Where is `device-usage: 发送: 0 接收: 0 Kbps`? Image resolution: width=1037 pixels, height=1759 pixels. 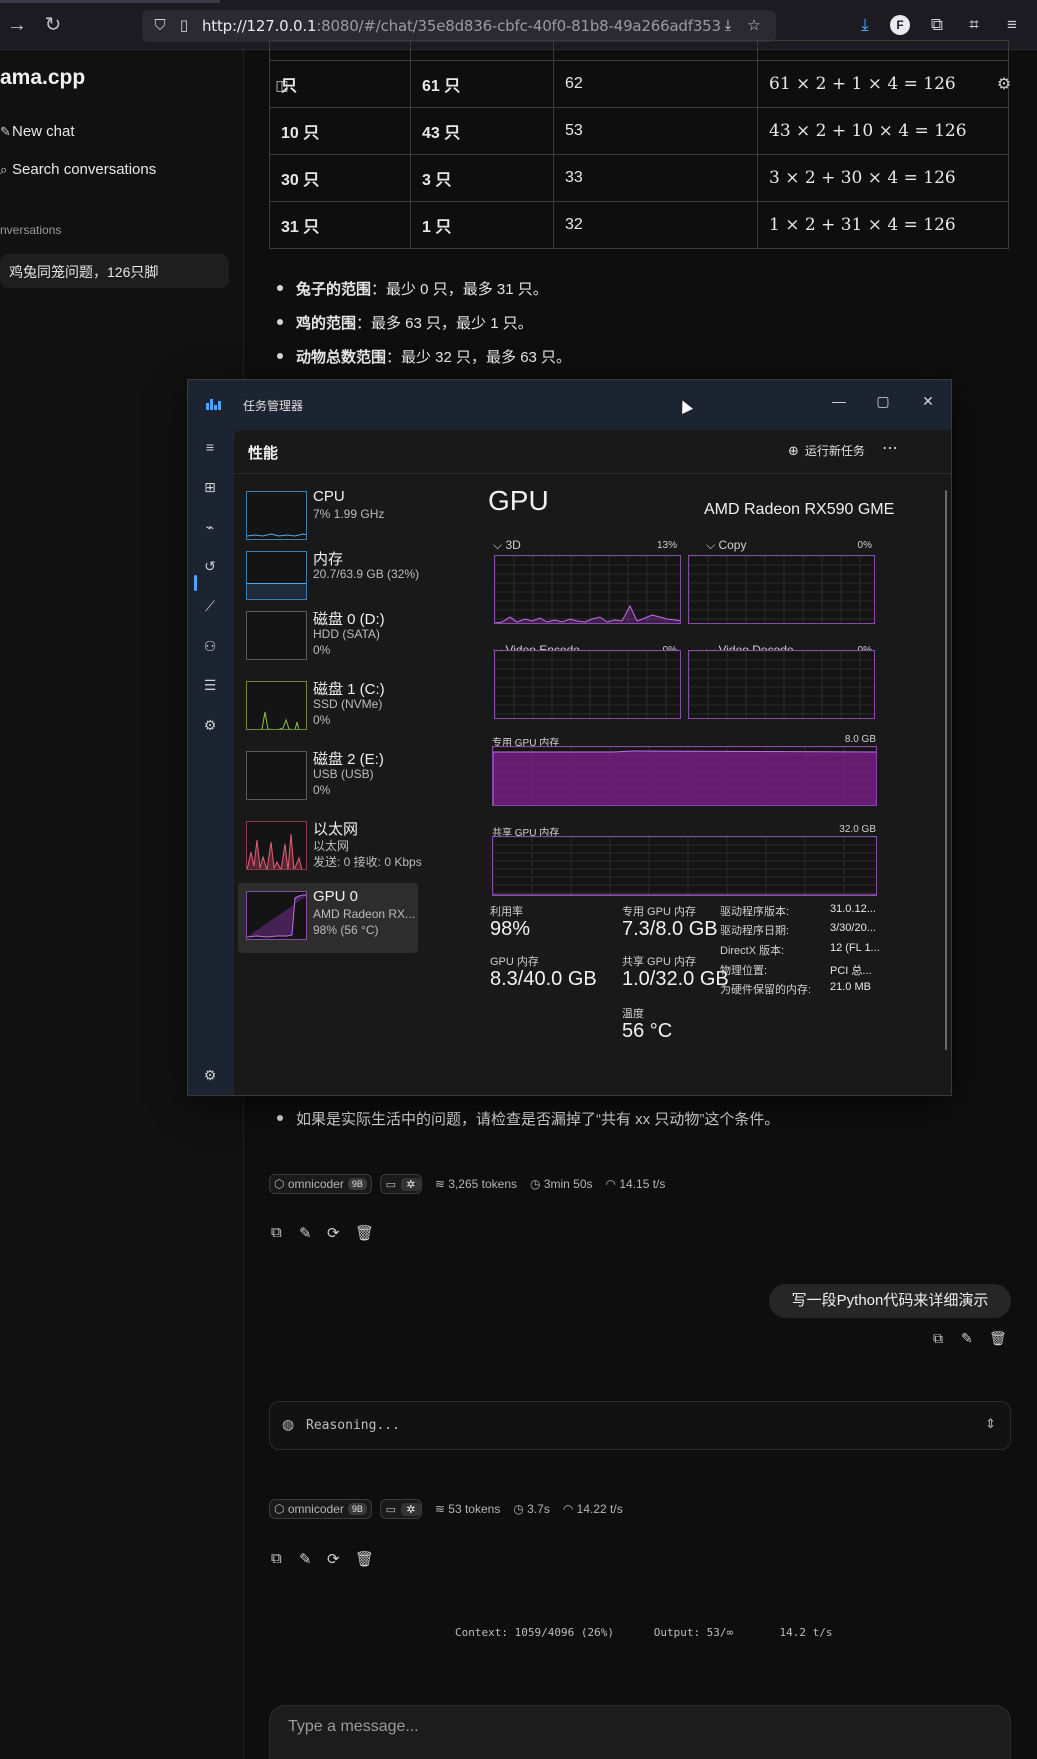 device-usage: 发送: 0 接收: 0 Kbps is located at coordinates (367, 862).